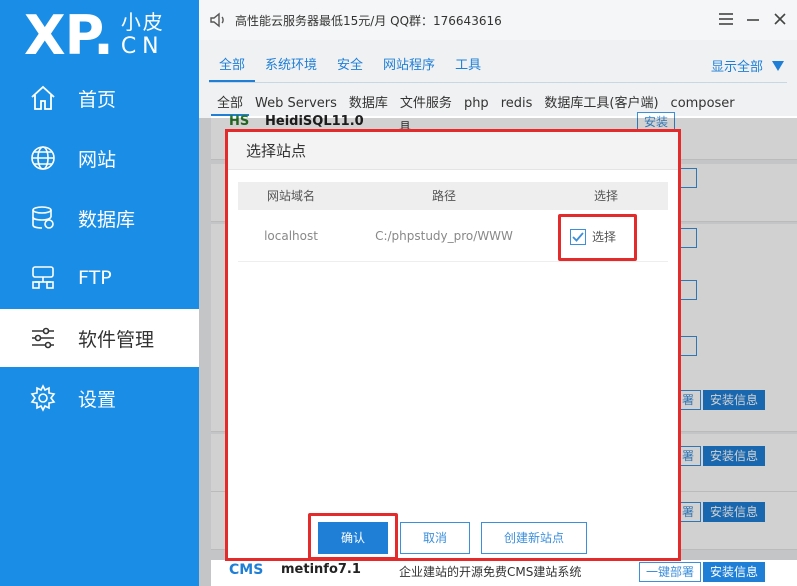 The width and height of the screenshot is (797, 586). What do you see at coordinates (444, 236) in the screenshot?
I see `site-path: C:/phpstudy_pro/WWW` at bounding box center [444, 236].